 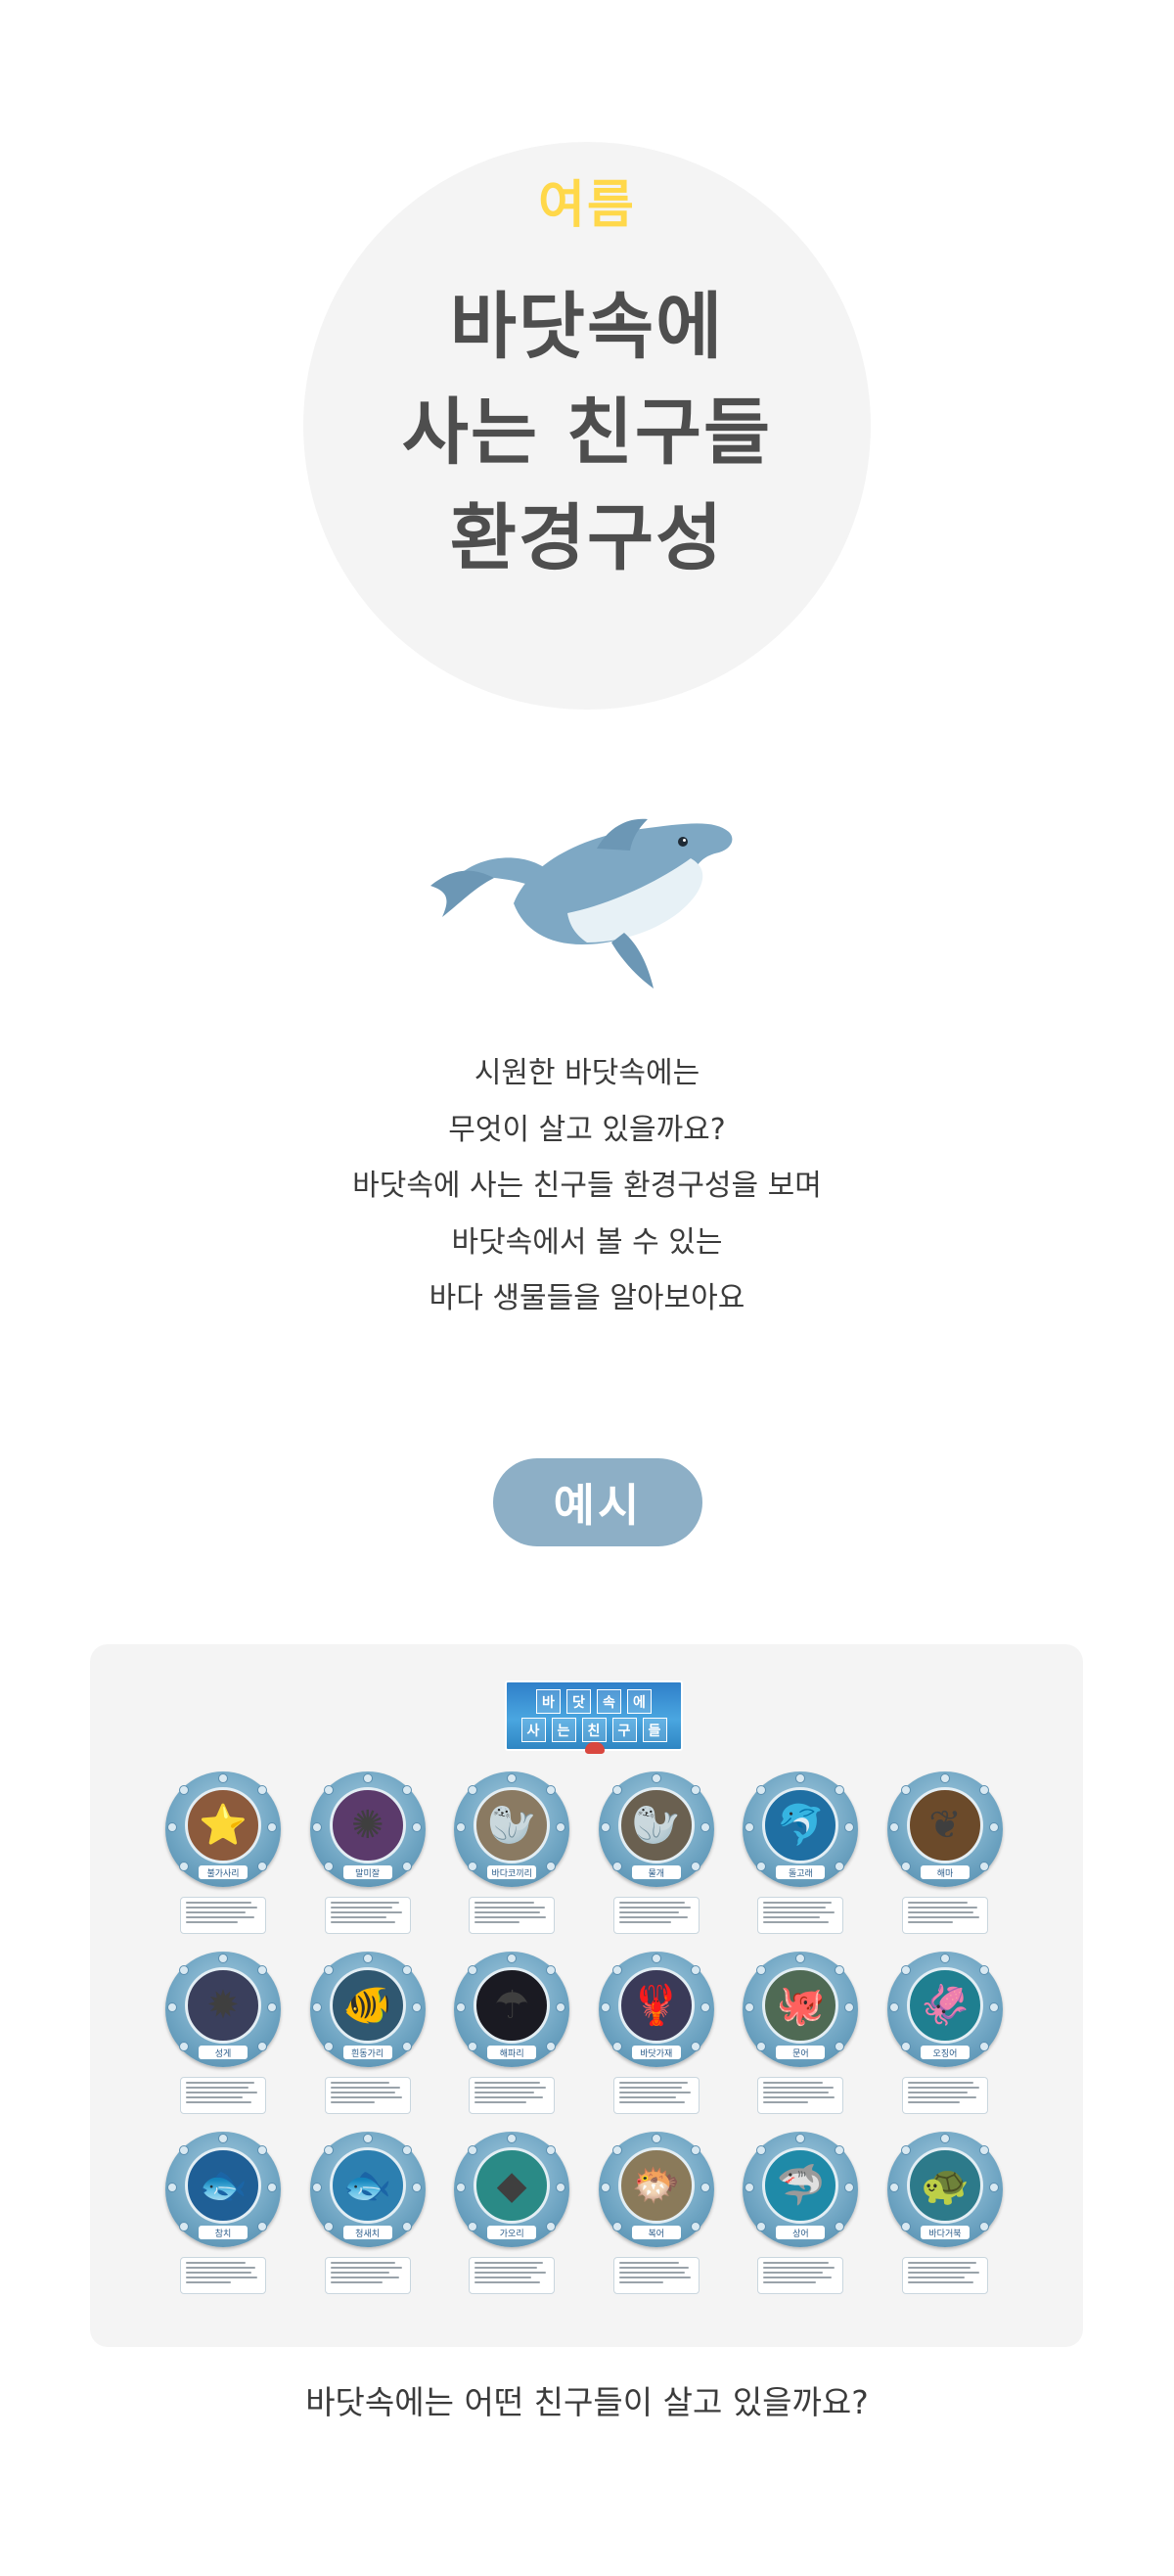 What do you see at coordinates (945, 2033) in the screenshot?
I see `creature-card: 🦑 오징어` at bounding box center [945, 2033].